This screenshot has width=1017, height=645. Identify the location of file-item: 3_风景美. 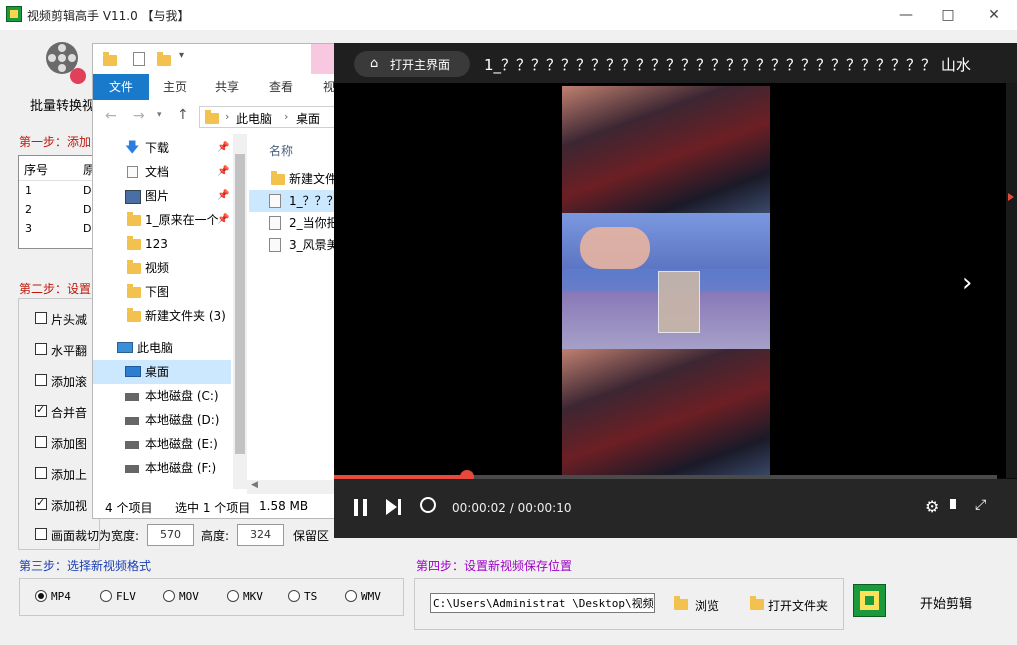
(294, 245).